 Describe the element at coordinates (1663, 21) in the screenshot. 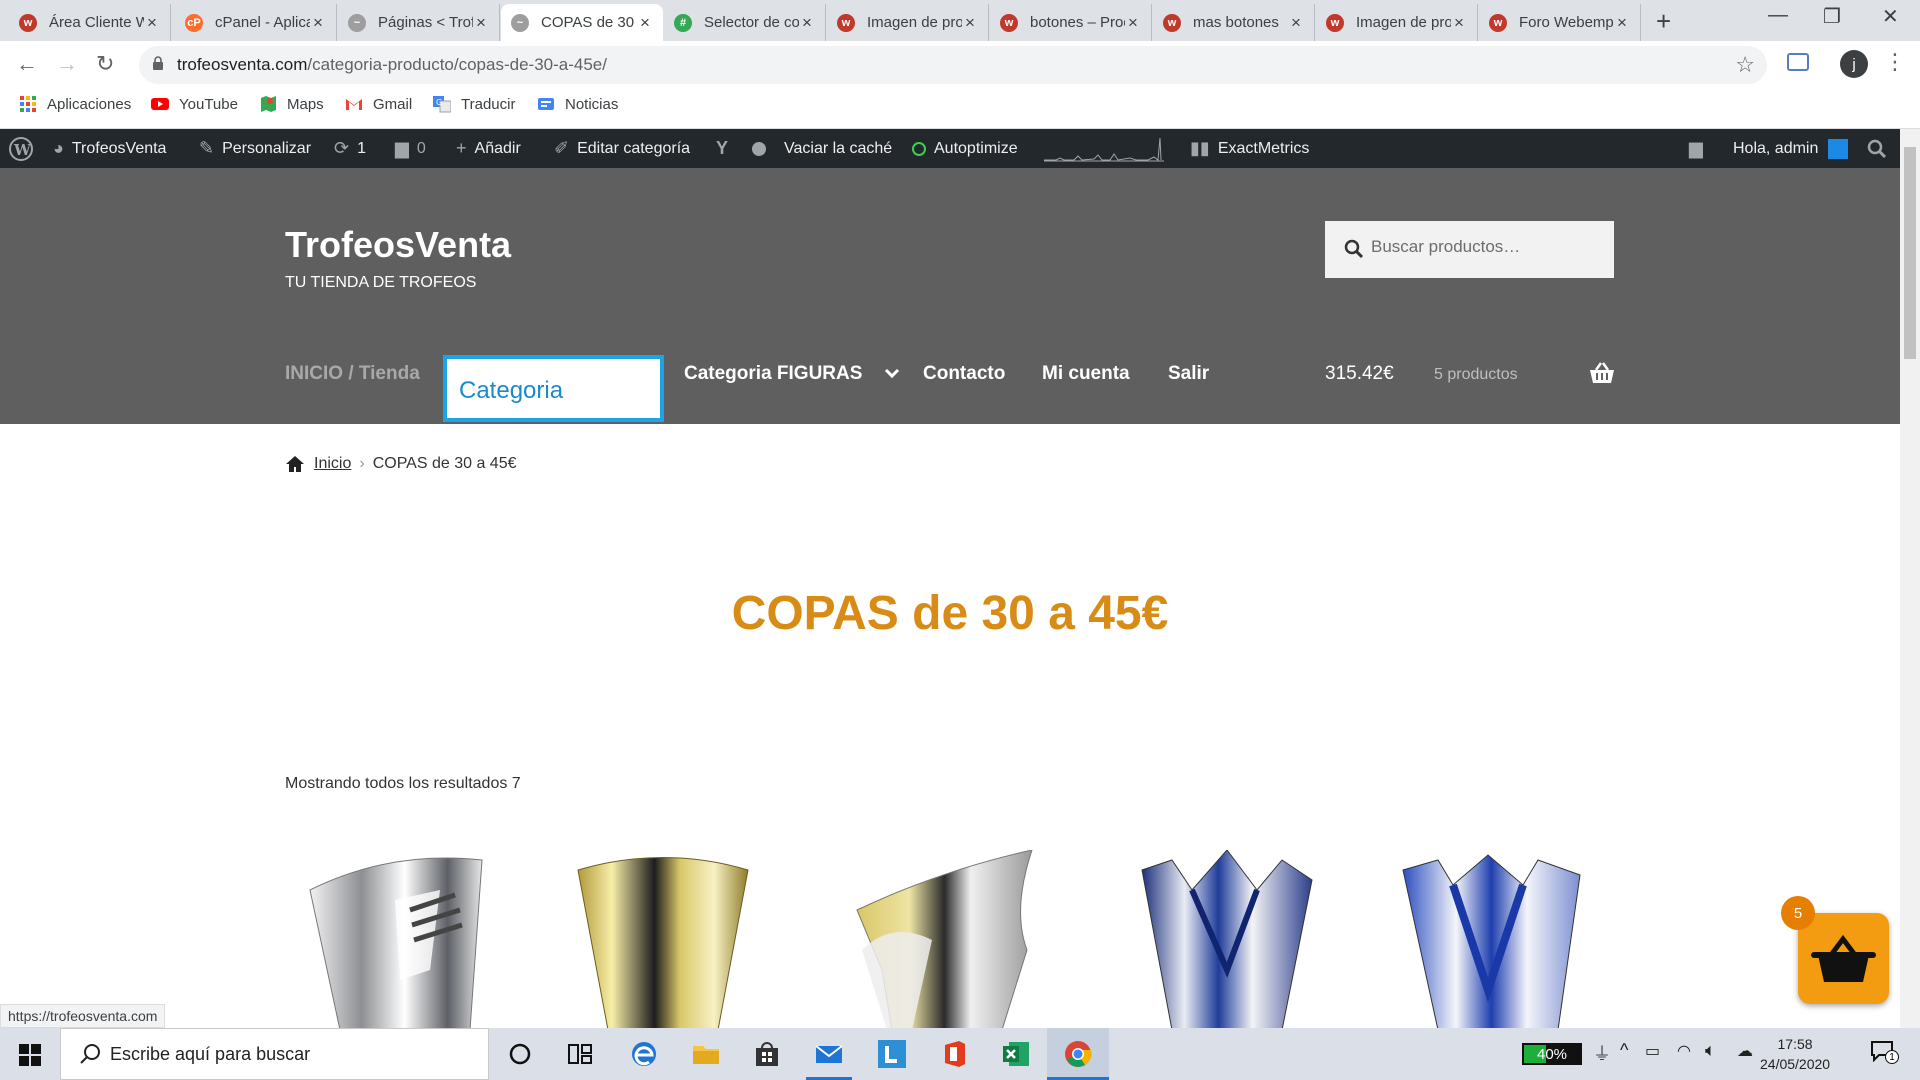

I see `new-tab-button: +` at that location.